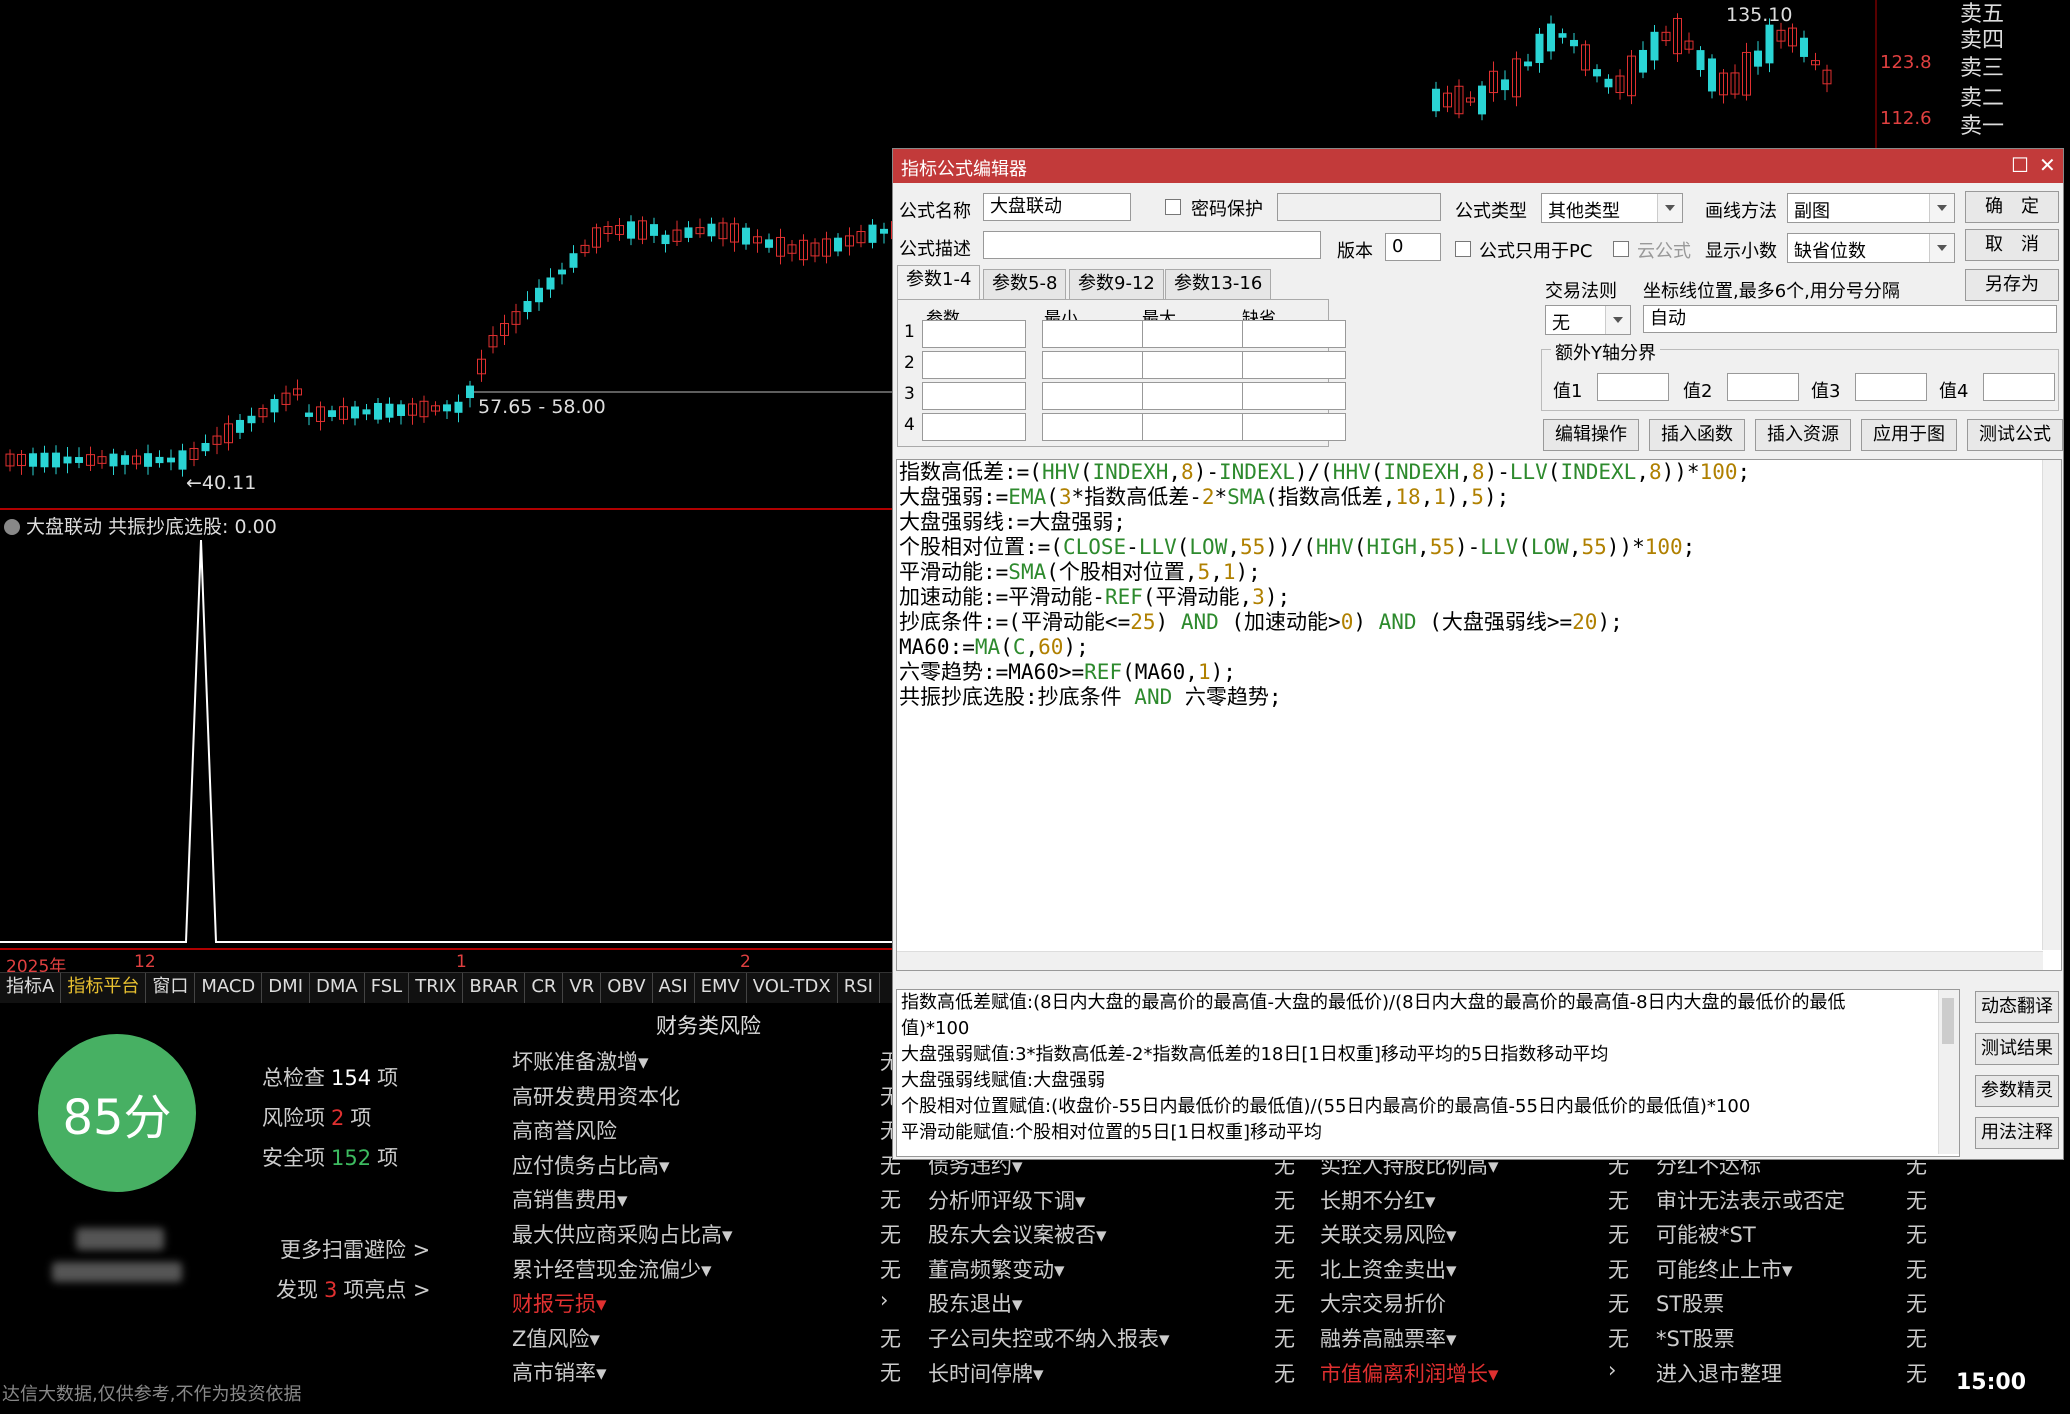 Image resolution: width=2070 pixels, height=1414 pixels. Describe the element at coordinates (859, 988) in the screenshot. I see `indicator-tab: RSI` at that location.